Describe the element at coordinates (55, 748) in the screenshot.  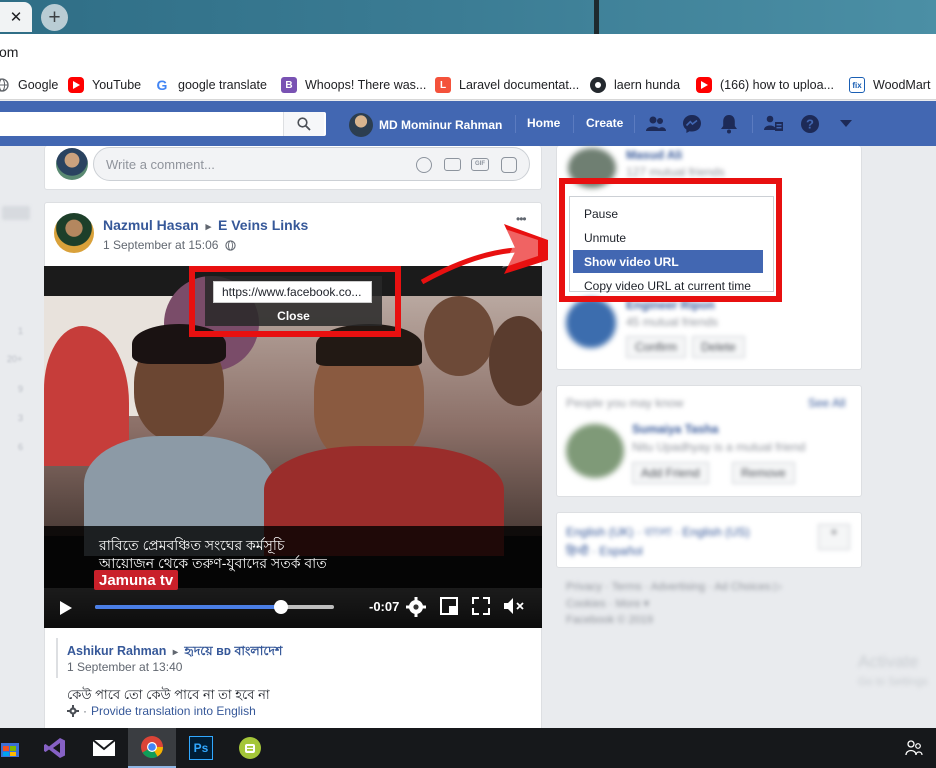
I see `visual-studio-icon` at that location.